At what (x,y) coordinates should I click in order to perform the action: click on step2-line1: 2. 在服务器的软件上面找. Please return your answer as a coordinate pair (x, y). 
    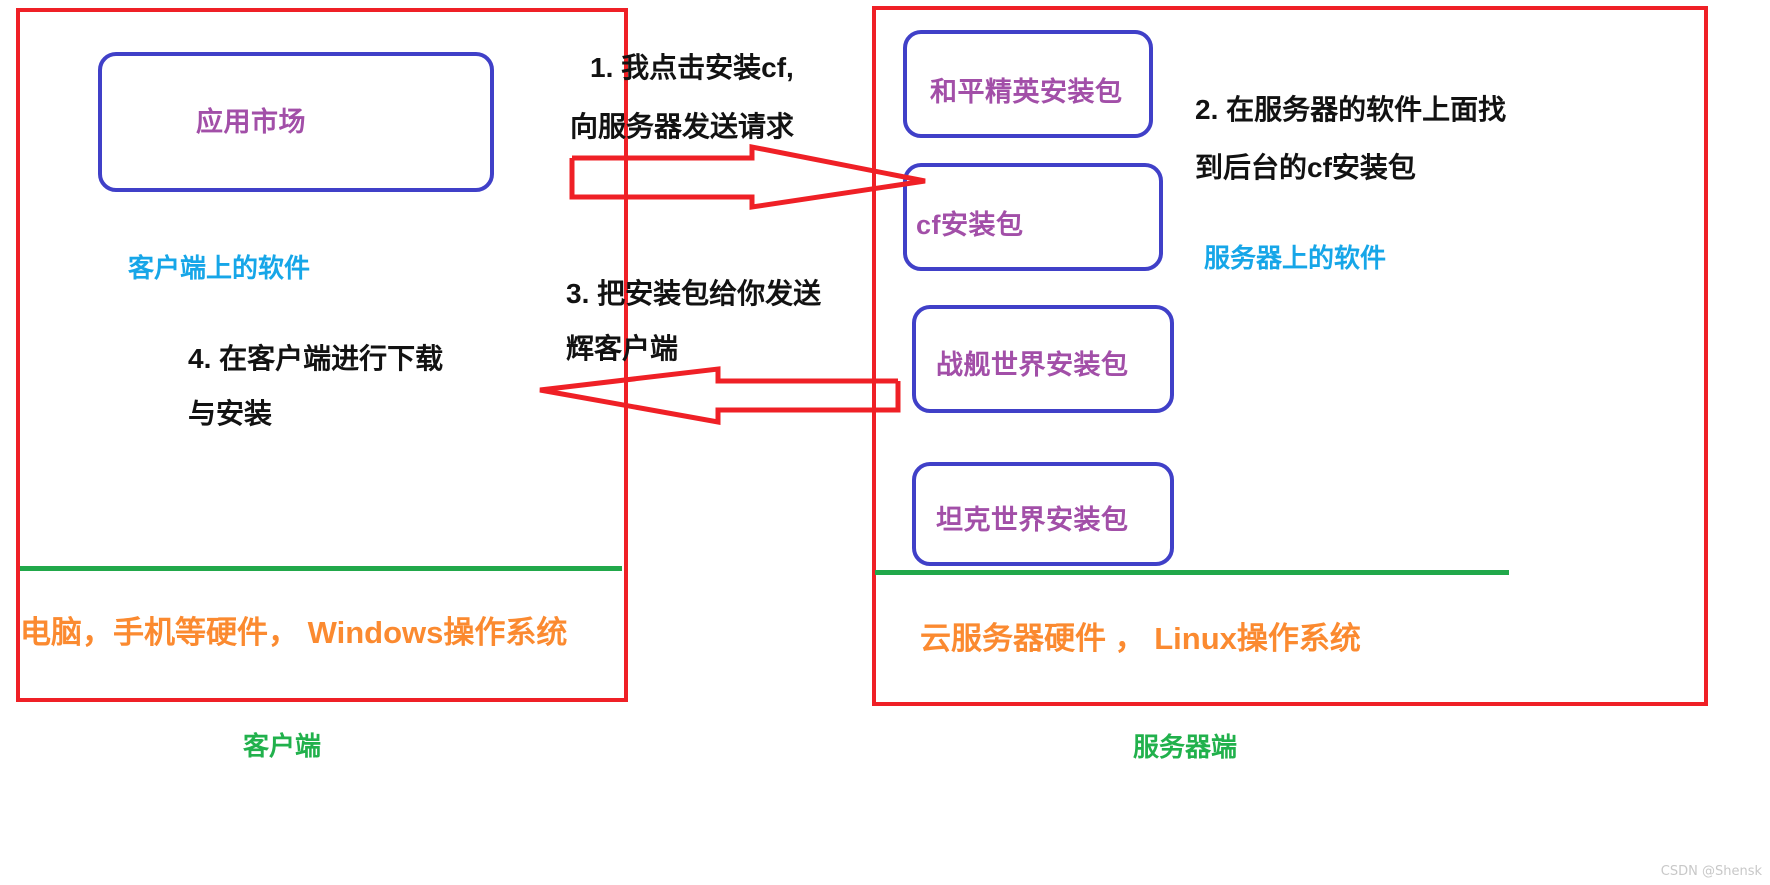
    Looking at the image, I should click on (1351, 109).